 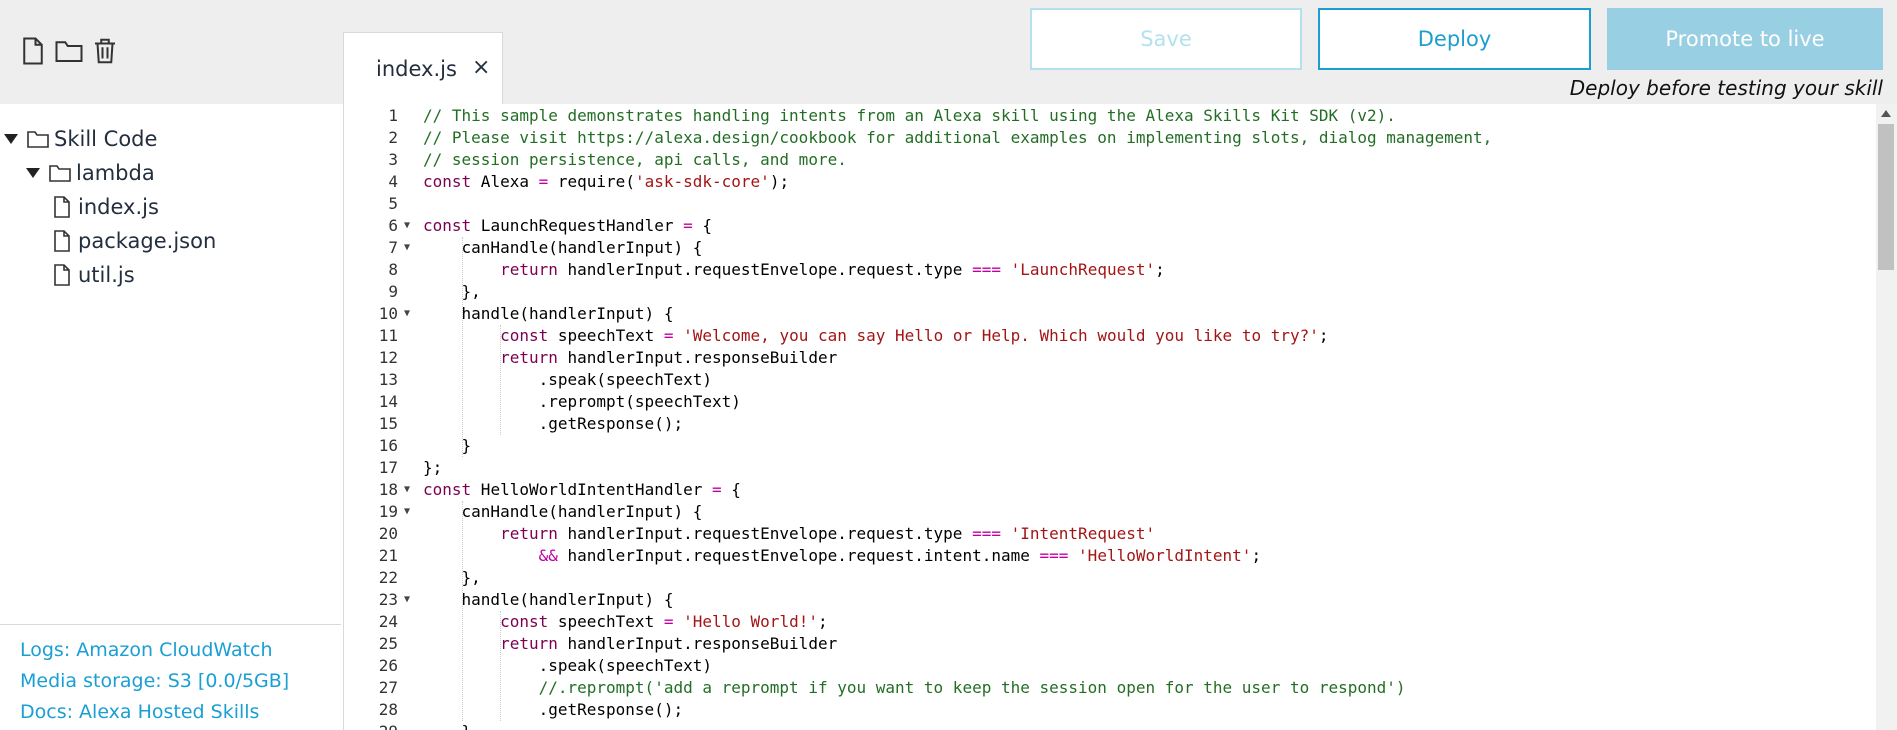 I want to click on new-file-icon, so click(x=33, y=51).